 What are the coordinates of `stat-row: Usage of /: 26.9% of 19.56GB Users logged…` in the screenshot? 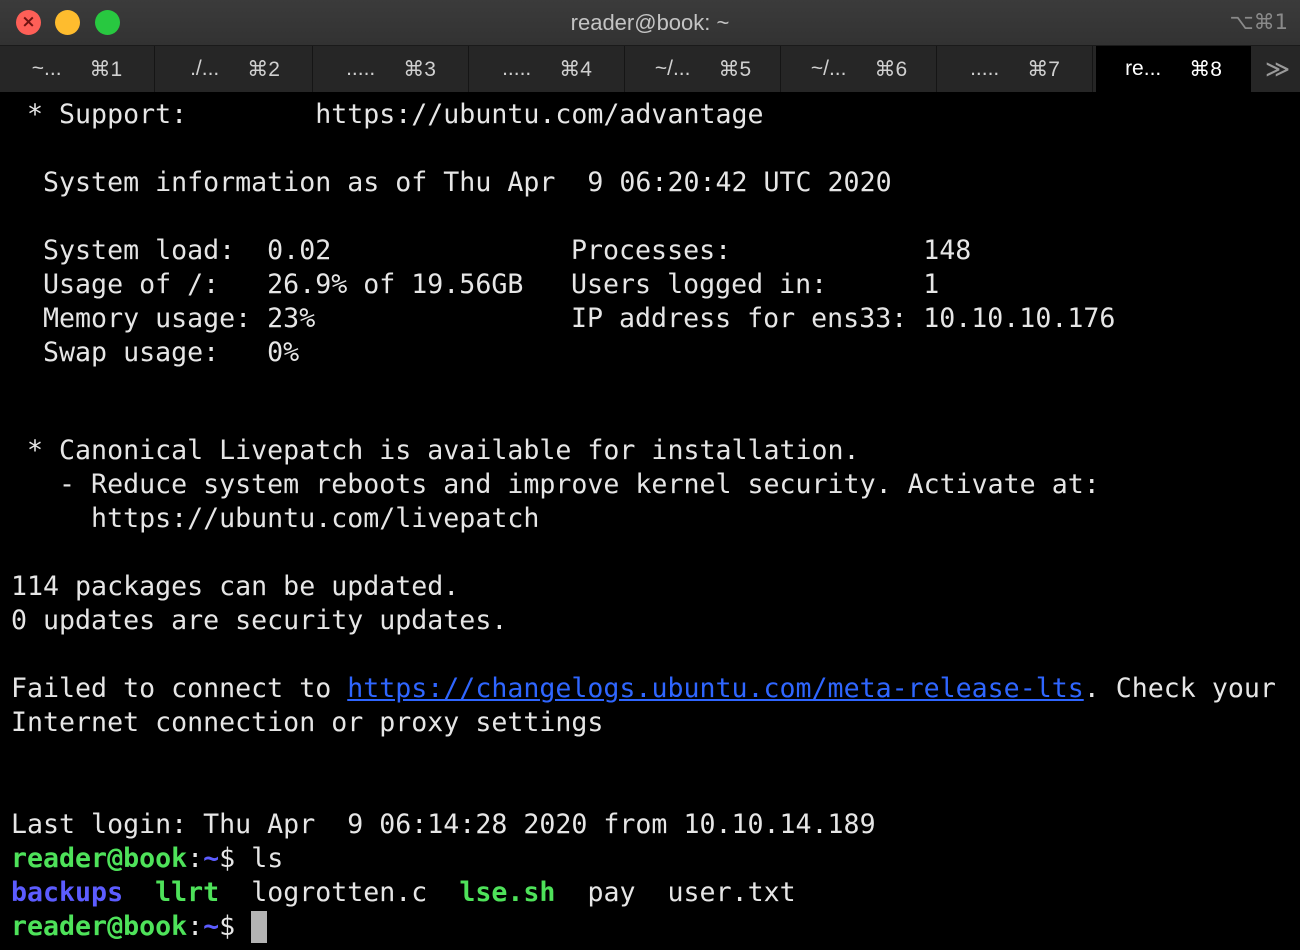 It's located at (653, 285).